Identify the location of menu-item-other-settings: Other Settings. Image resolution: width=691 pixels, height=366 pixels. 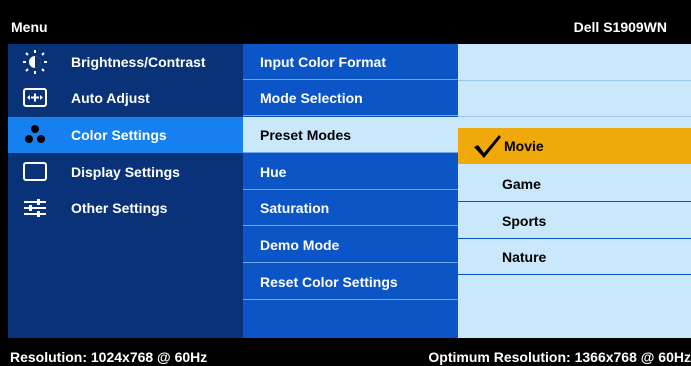
(125, 208).